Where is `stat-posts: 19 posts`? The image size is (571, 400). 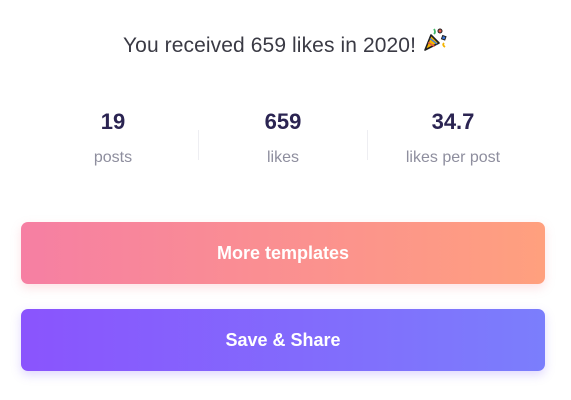 stat-posts: 19 posts is located at coordinates (113, 140).